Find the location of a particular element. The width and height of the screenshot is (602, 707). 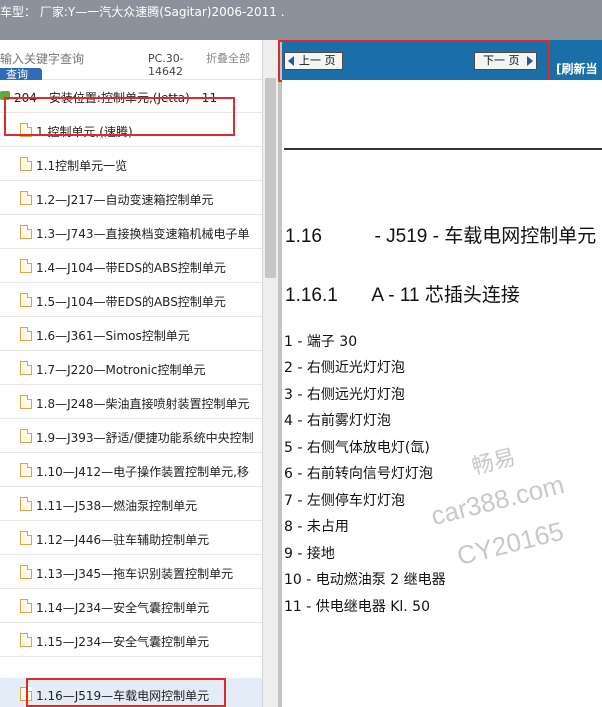

tree-item: 1.6—J361—Simos控制单元 is located at coordinates (131, 334).